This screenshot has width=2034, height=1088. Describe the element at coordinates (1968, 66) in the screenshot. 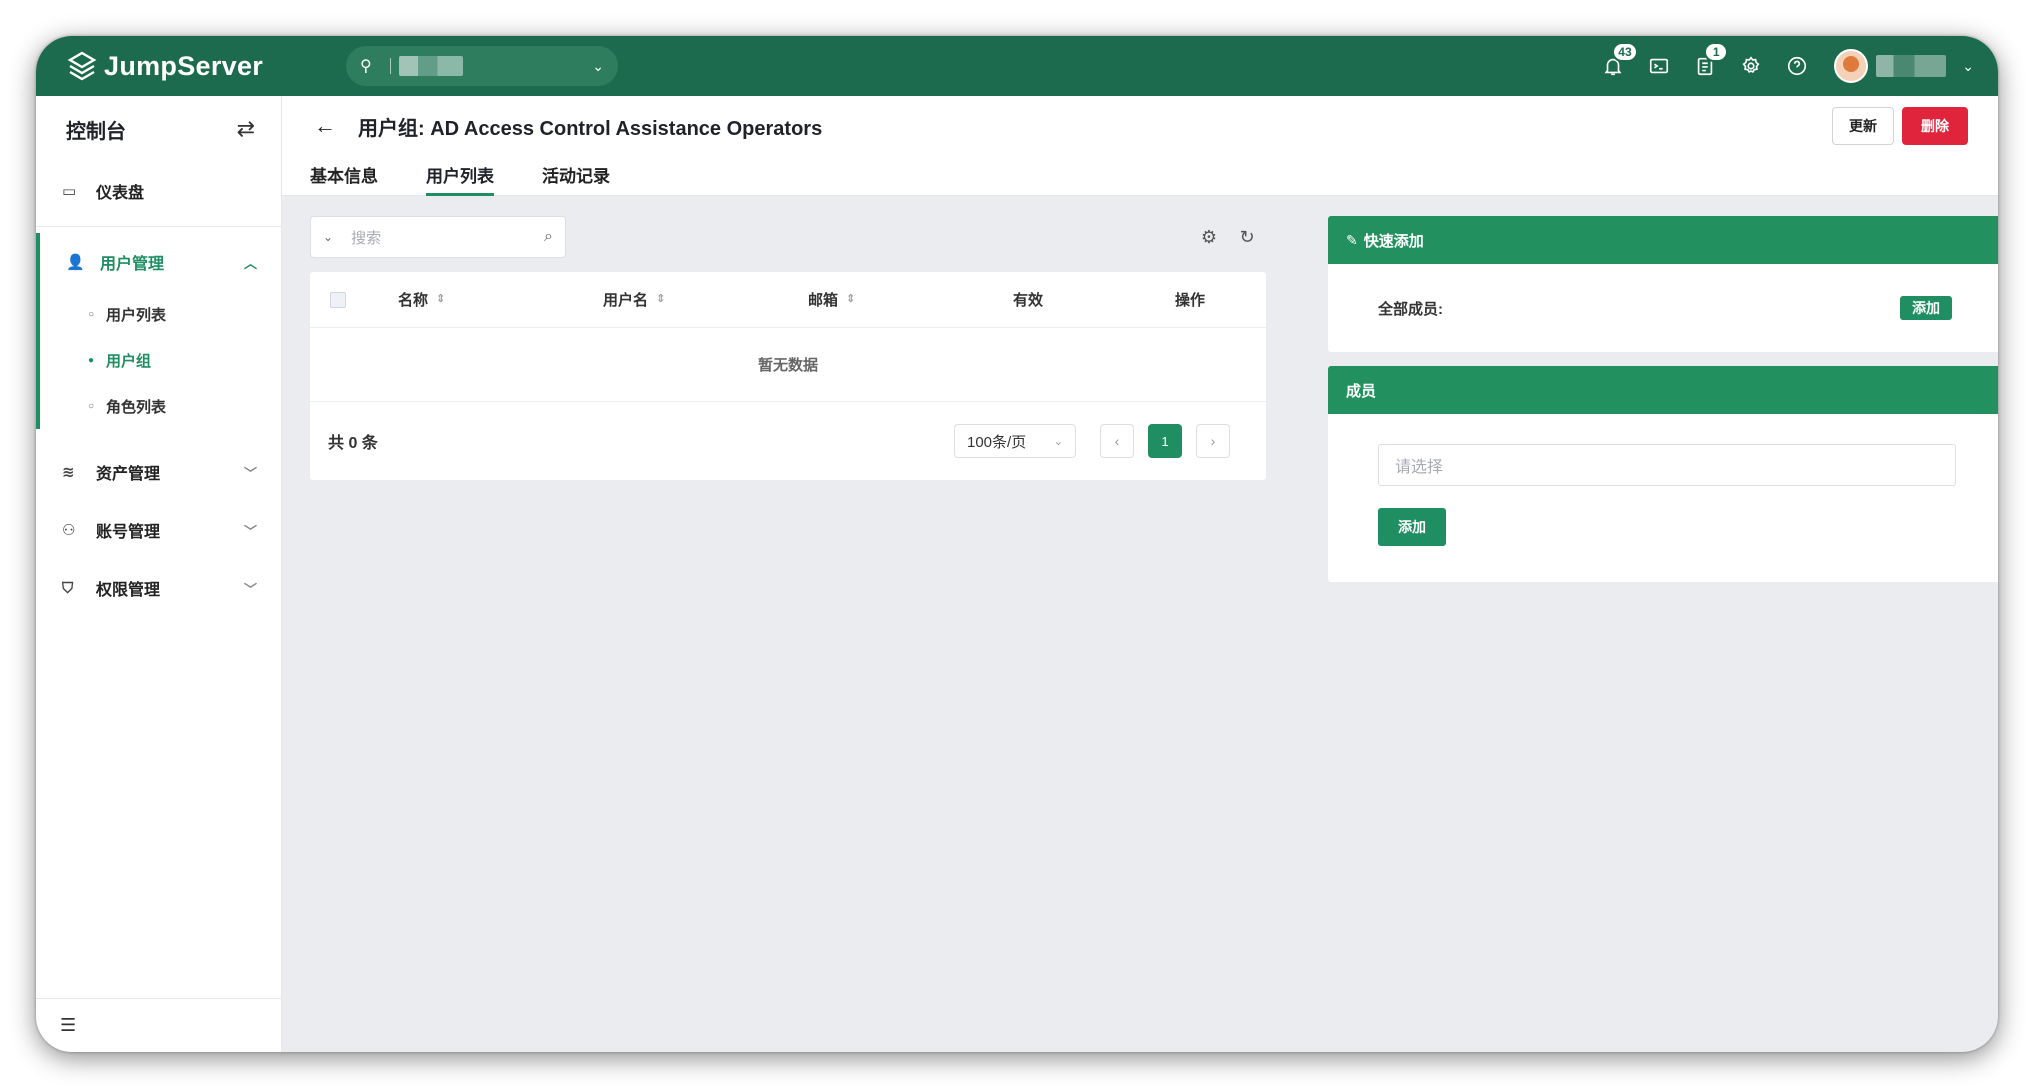

I see `user-menu-chevron-down-icon: ⌄` at that location.